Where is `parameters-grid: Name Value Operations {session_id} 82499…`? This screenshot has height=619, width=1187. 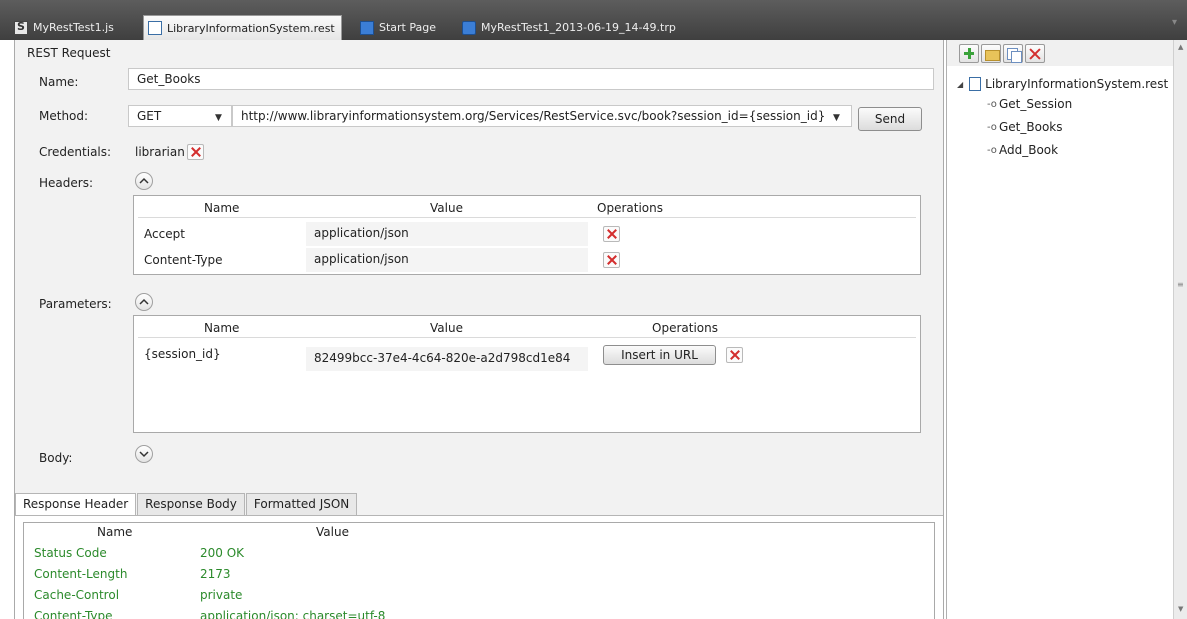
parameters-grid: Name Value Operations {session_id} 82499… is located at coordinates (527, 374).